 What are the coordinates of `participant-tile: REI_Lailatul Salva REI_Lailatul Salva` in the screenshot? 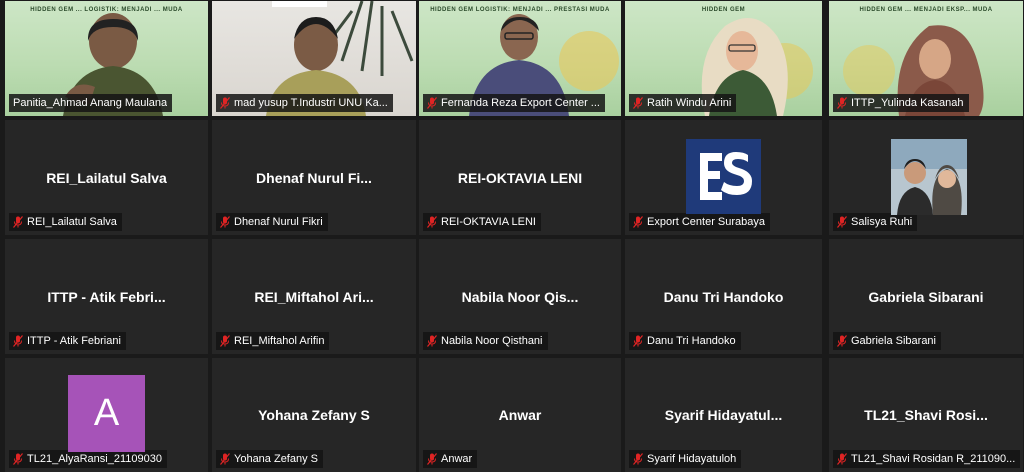 It's located at (106, 177).